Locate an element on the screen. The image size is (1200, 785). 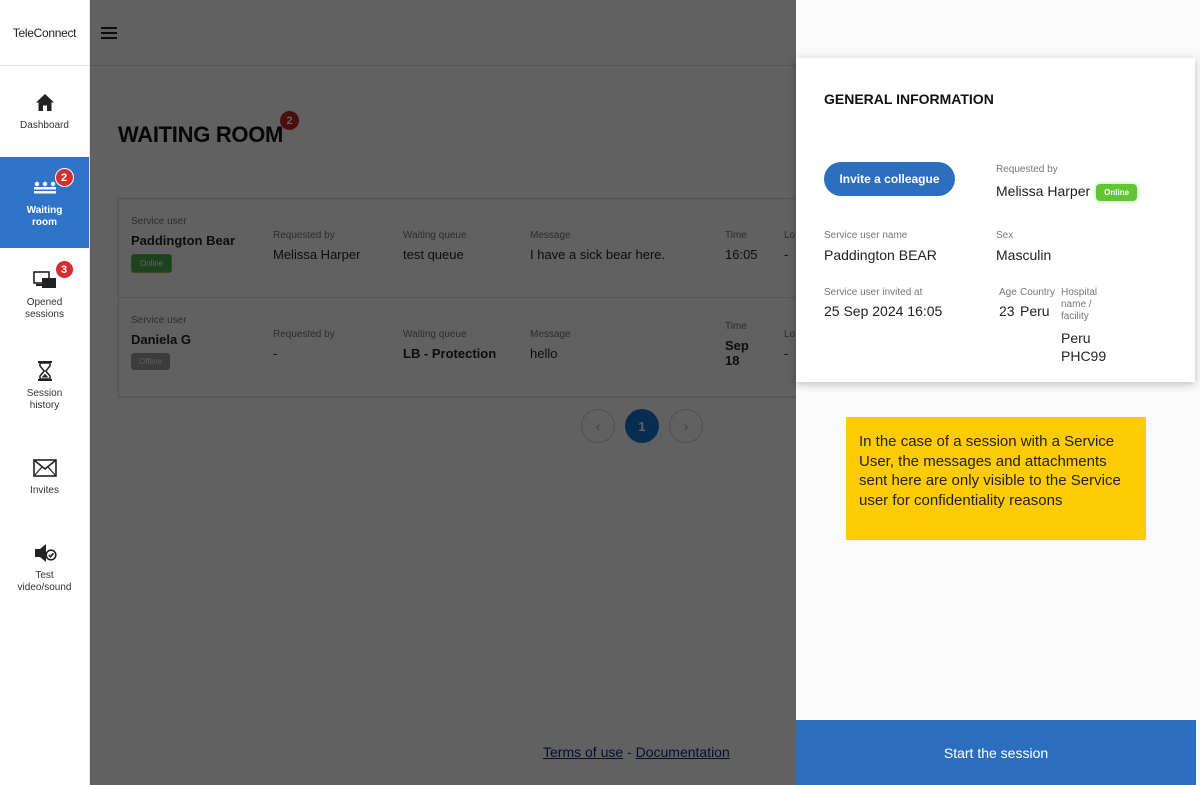
online-status-badge: Online is located at coordinates (1117, 192).